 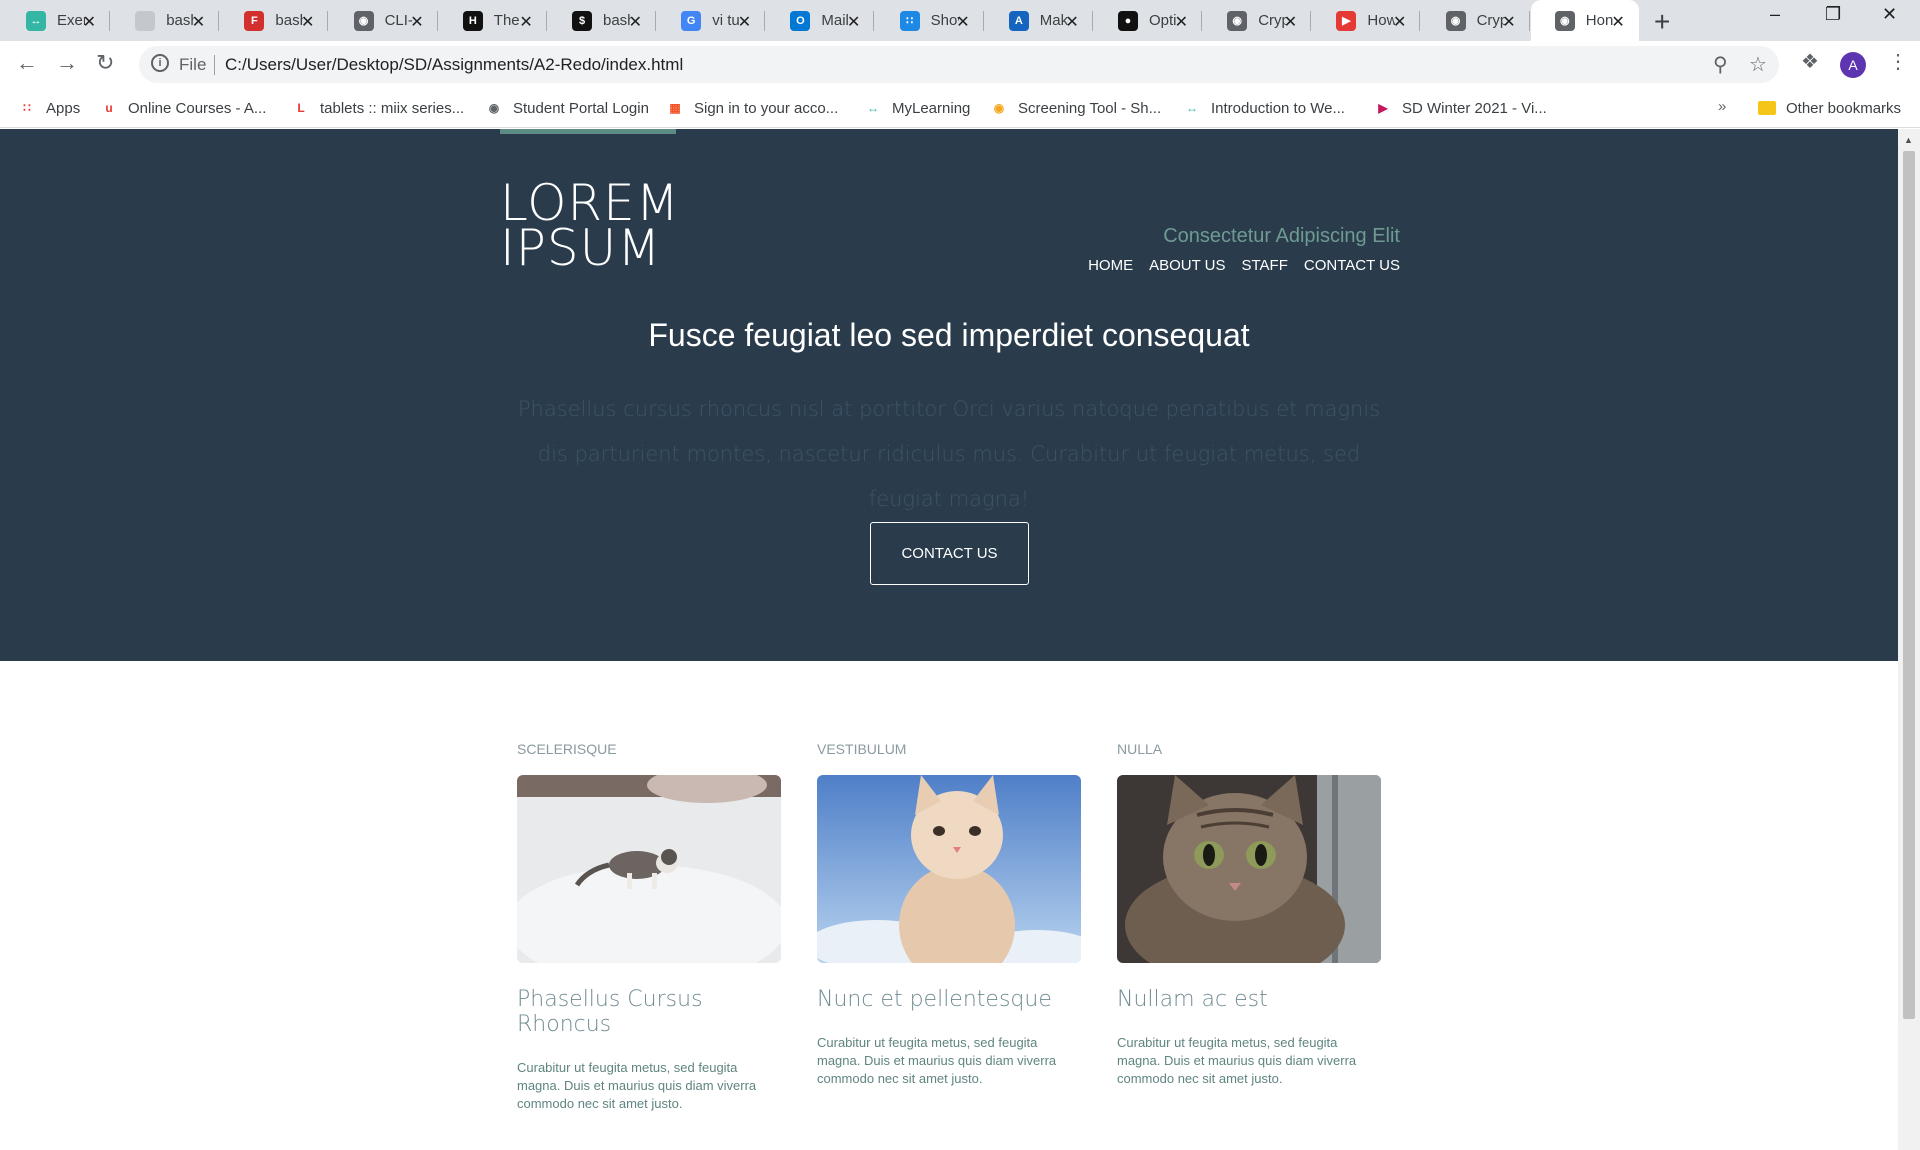 What do you see at coordinates (1853, 65) in the screenshot?
I see `avatar: A` at bounding box center [1853, 65].